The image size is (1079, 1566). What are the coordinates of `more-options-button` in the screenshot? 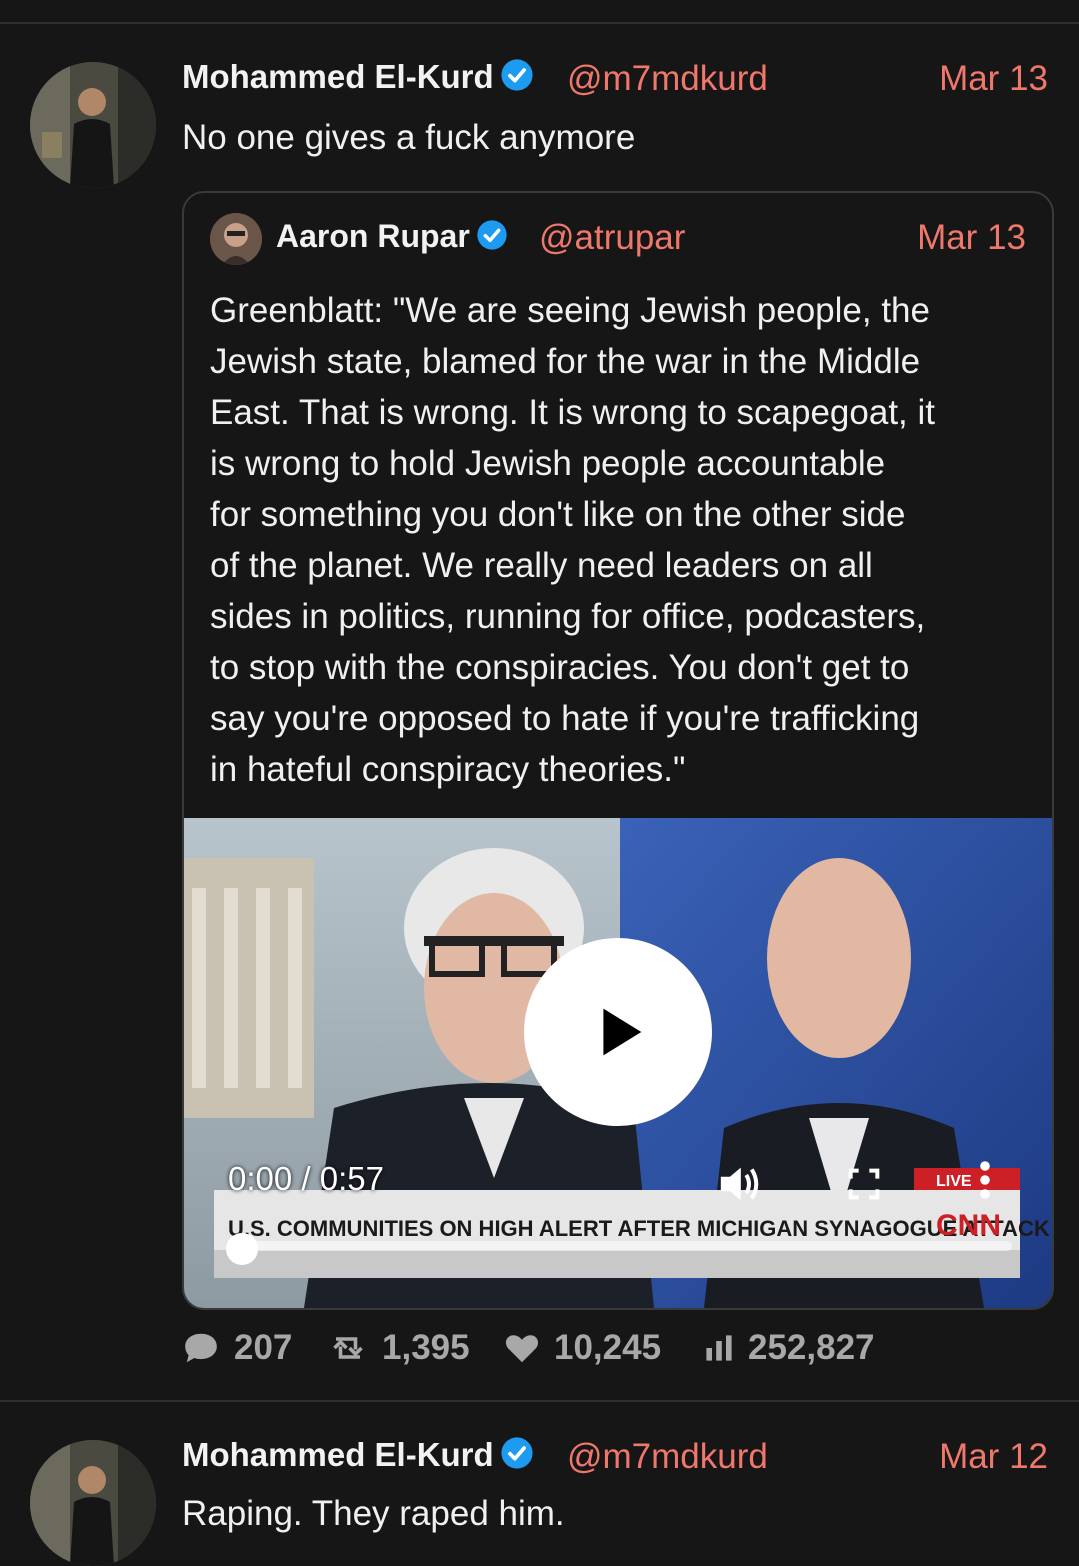 It's located at (985, 1182).